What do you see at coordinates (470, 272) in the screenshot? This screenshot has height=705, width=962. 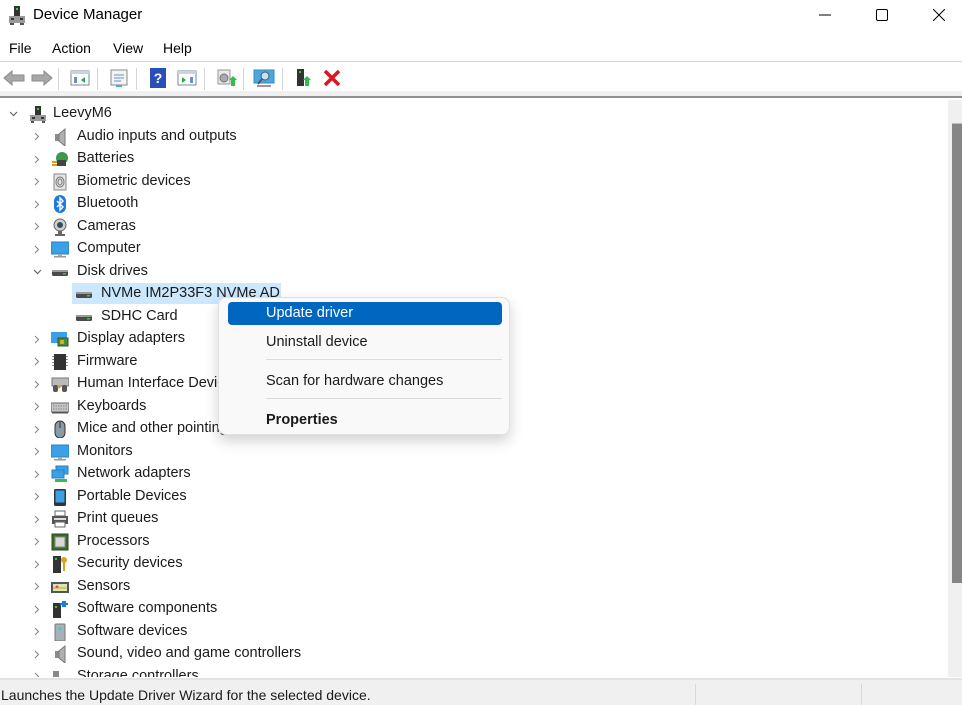 I see `tree-category-disk-drives: Disk drives` at bounding box center [470, 272].